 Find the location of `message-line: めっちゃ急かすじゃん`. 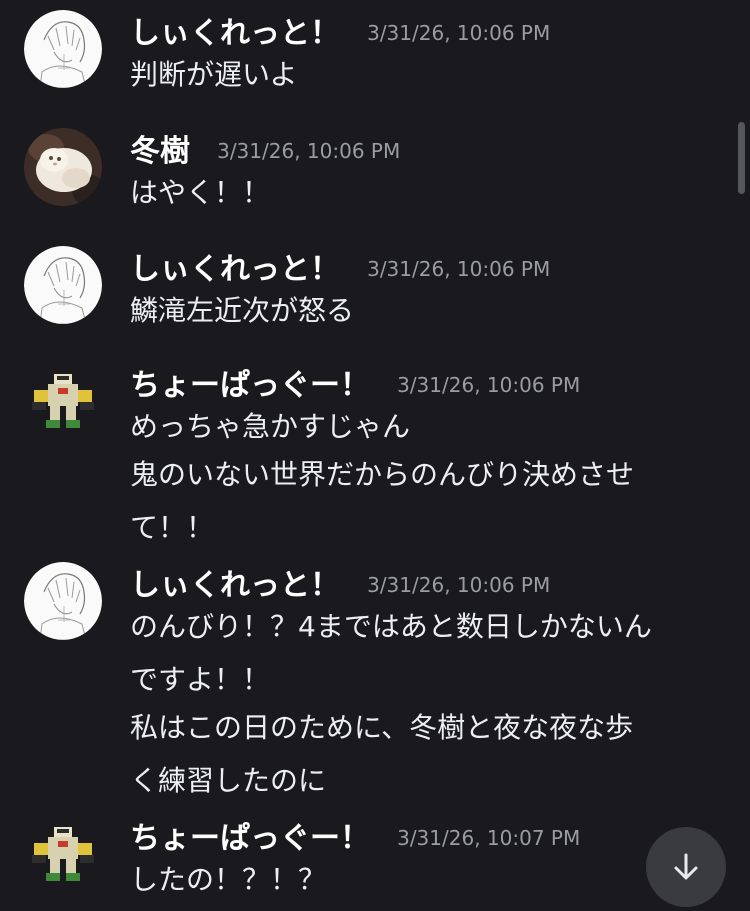

message-line: めっちゃ急かすじゃん is located at coordinates (270, 426).